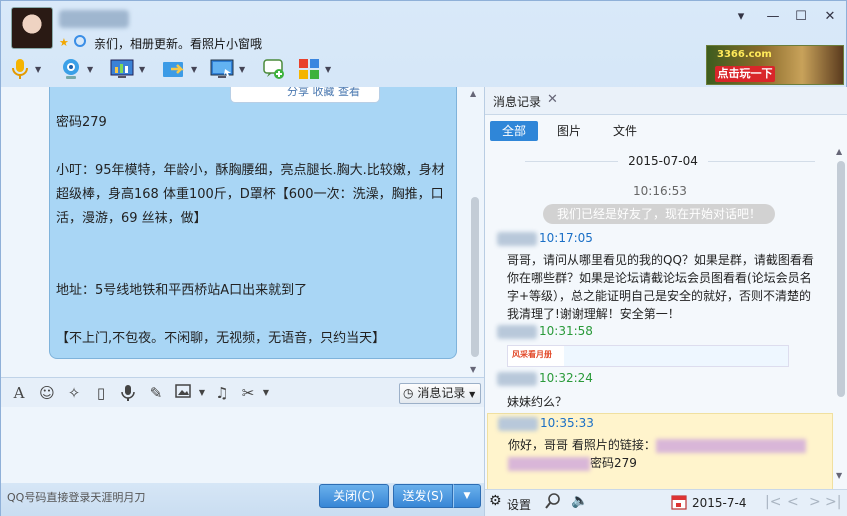  Describe the element at coordinates (71, 69) in the screenshot. I see `camera-icon` at that location.